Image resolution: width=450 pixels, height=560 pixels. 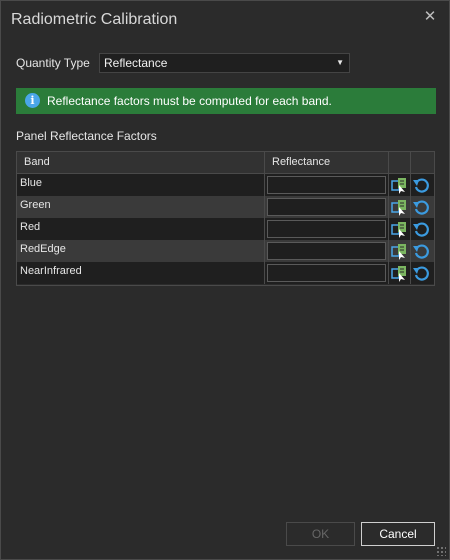 What do you see at coordinates (141, 273) in the screenshot?
I see `band-cell: NearInfrared` at bounding box center [141, 273].